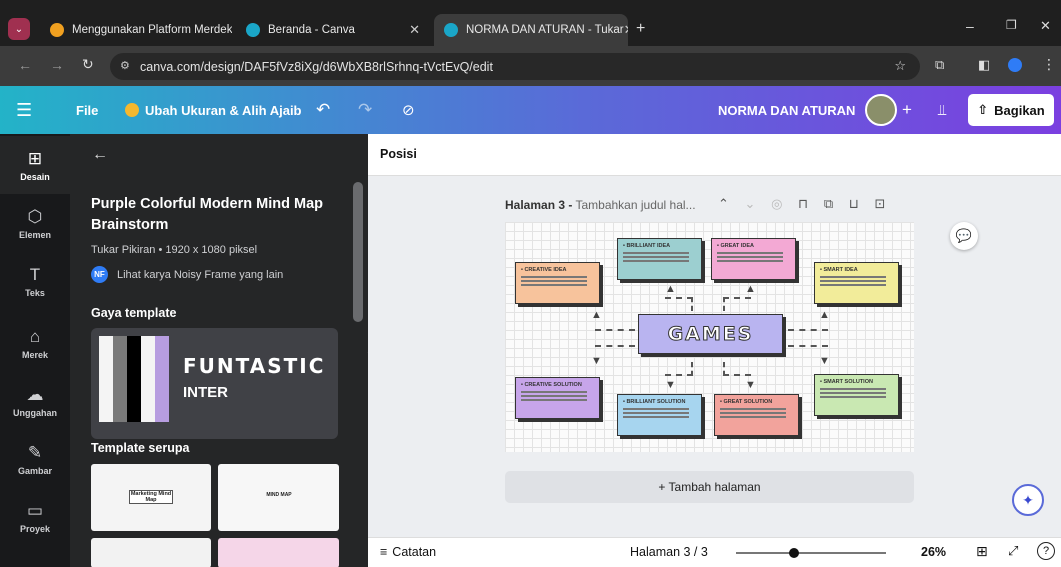 The height and width of the screenshot is (567, 1061). Describe the element at coordinates (35, 401) in the screenshot. I see `rail-item-unggahan: ☁ Unggahan` at that location.